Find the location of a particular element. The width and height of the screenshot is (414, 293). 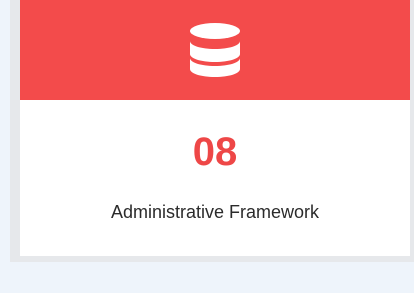

database-icon is located at coordinates (215, 50).